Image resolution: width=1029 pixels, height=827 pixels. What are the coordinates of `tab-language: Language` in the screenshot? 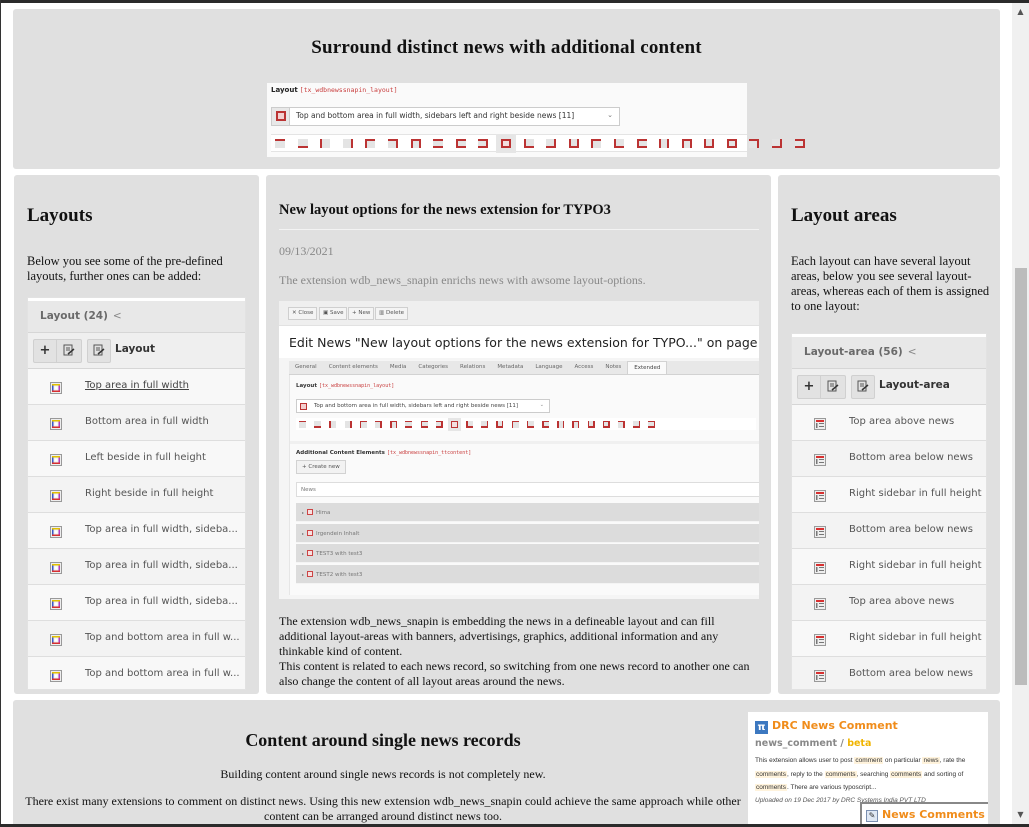 It's located at (548, 367).